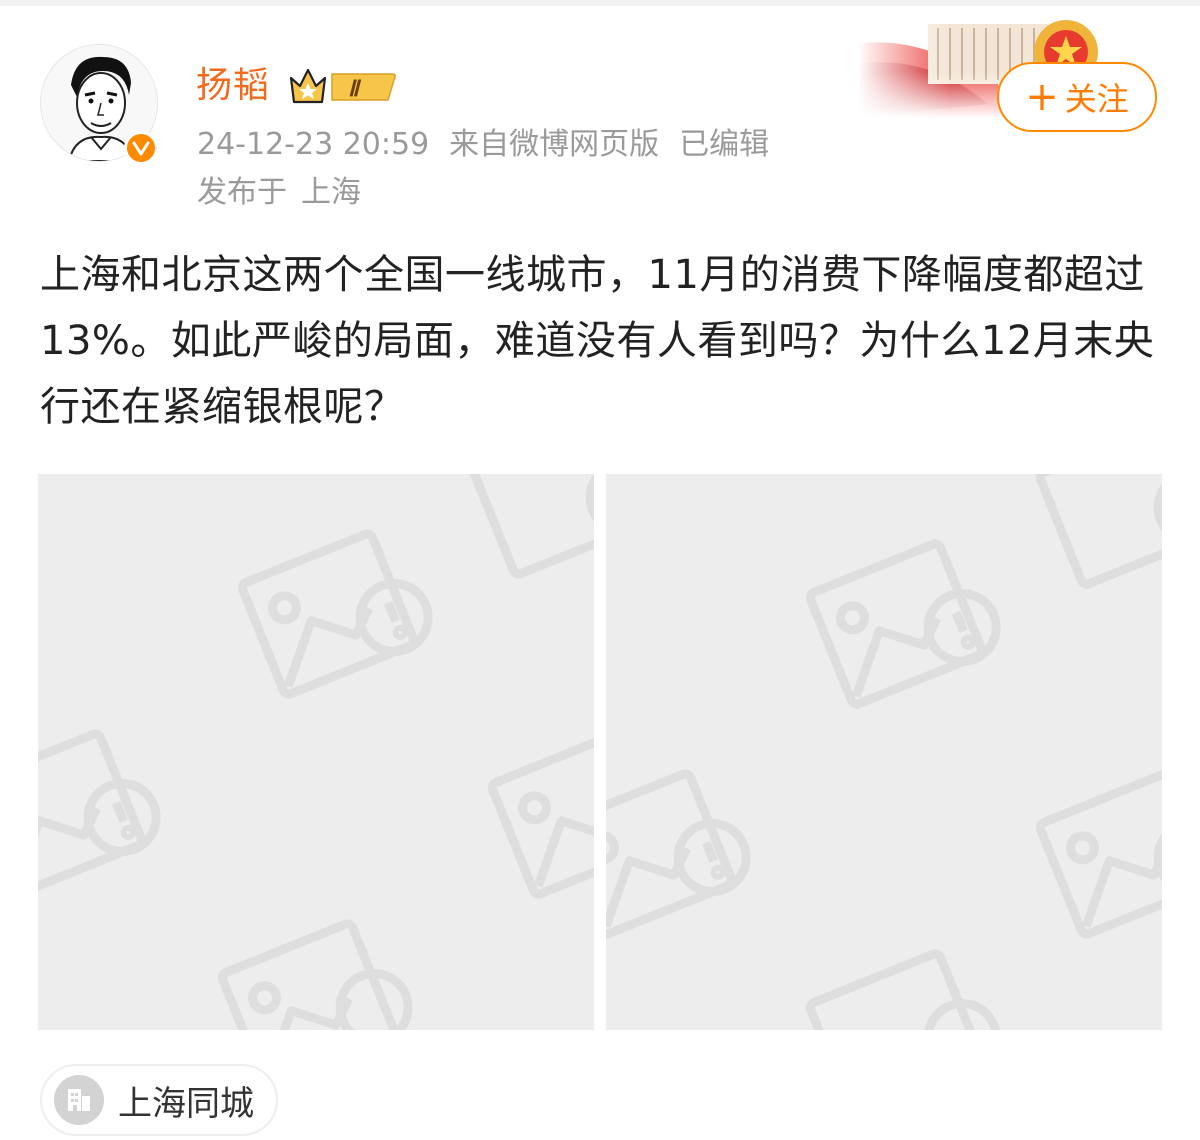 This screenshot has height=1140, width=1200. What do you see at coordinates (1042, 97) in the screenshot?
I see `plus-icon: +` at bounding box center [1042, 97].